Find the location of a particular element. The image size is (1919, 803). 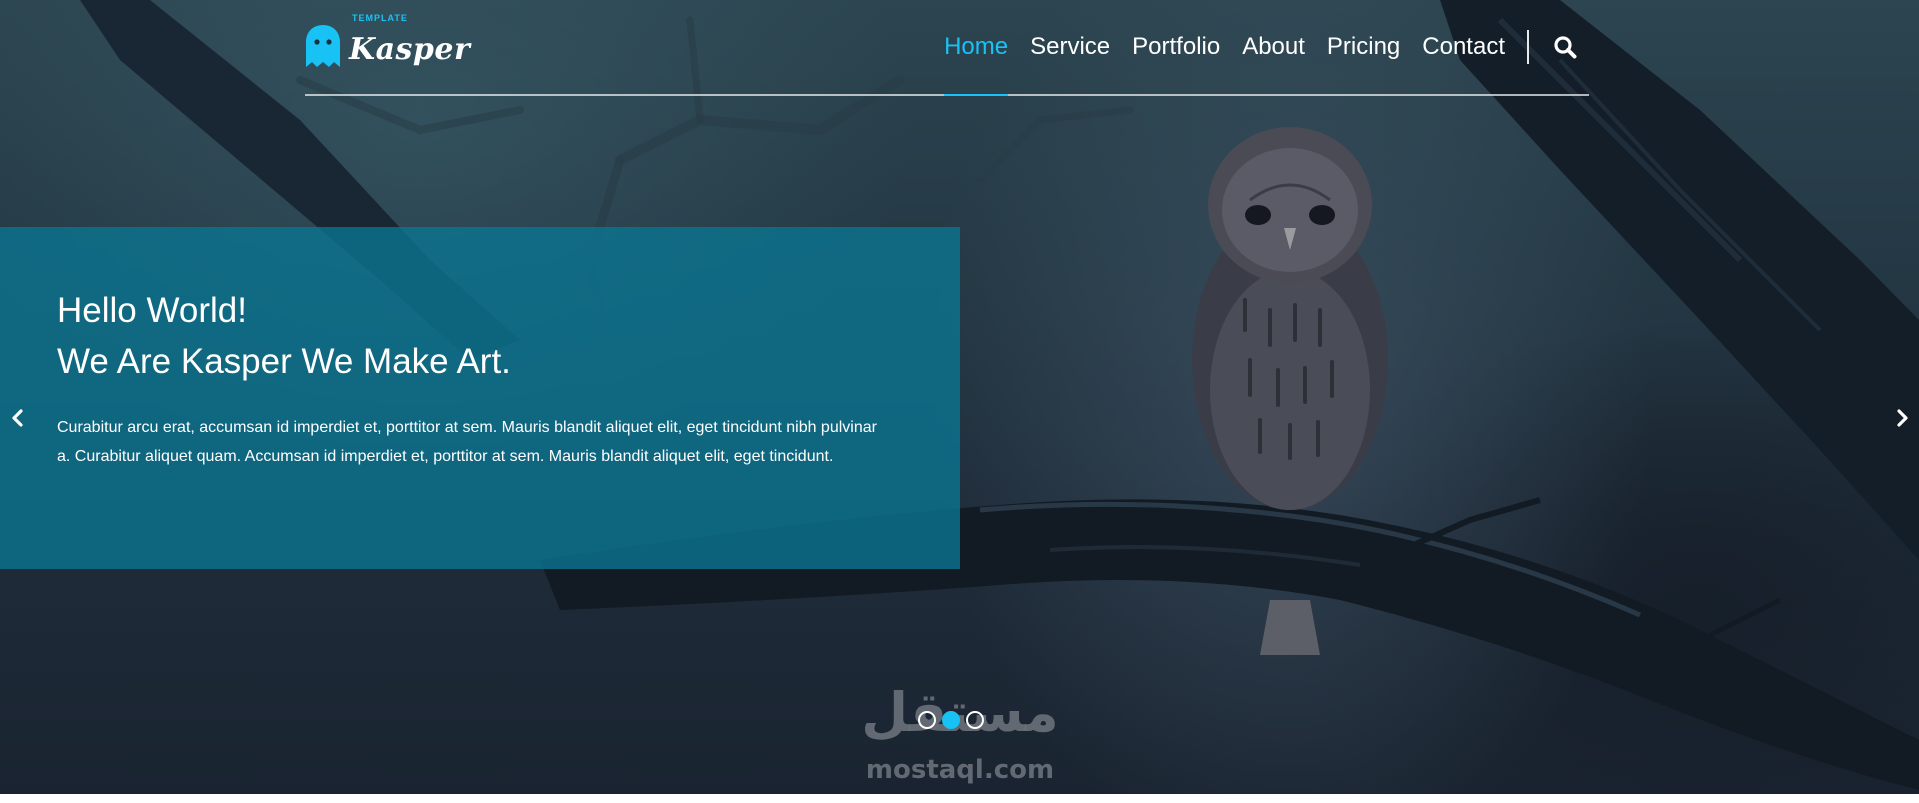

slider-prev-button is located at coordinates (18, 418).